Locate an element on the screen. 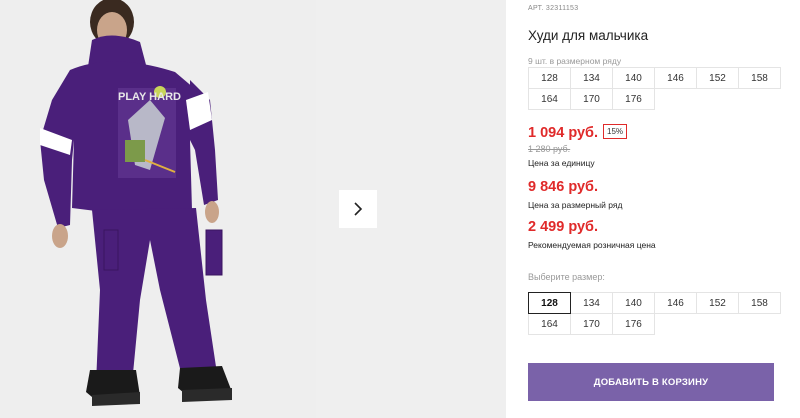  pack-size-134: 134 is located at coordinates (591, 78).